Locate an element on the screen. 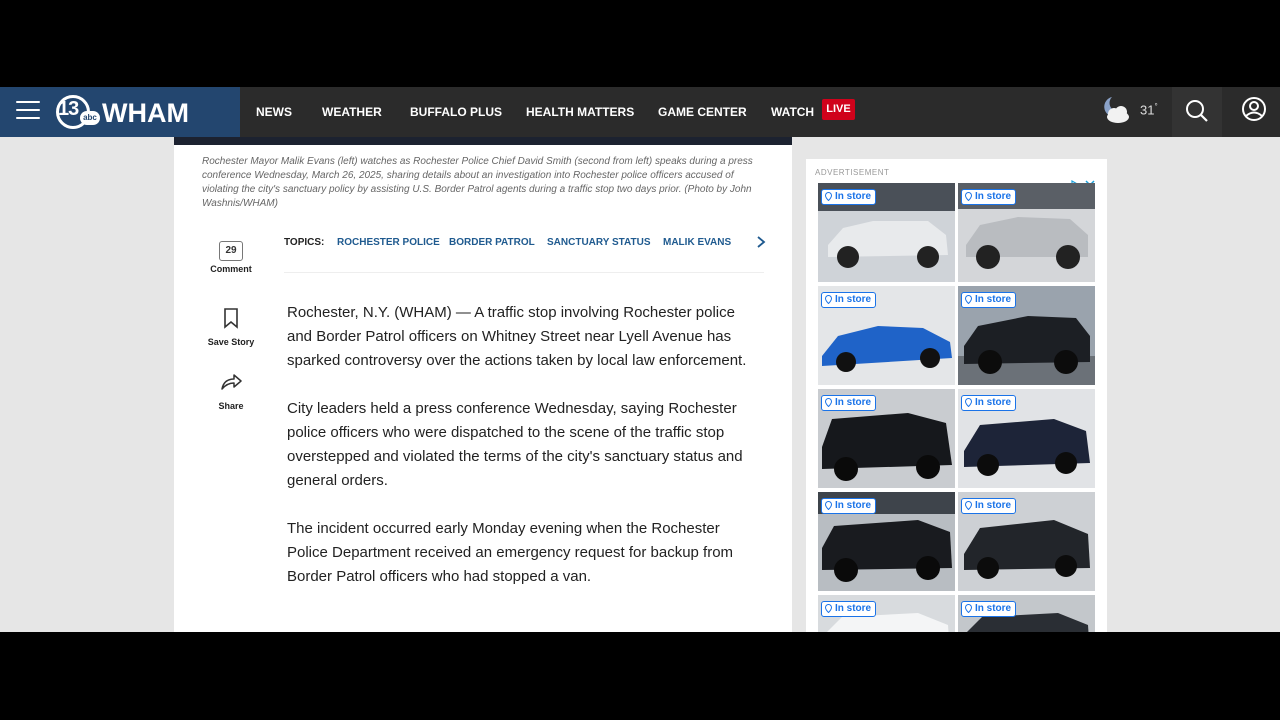  comment-label: Comment is located at coordinates (231, 269).